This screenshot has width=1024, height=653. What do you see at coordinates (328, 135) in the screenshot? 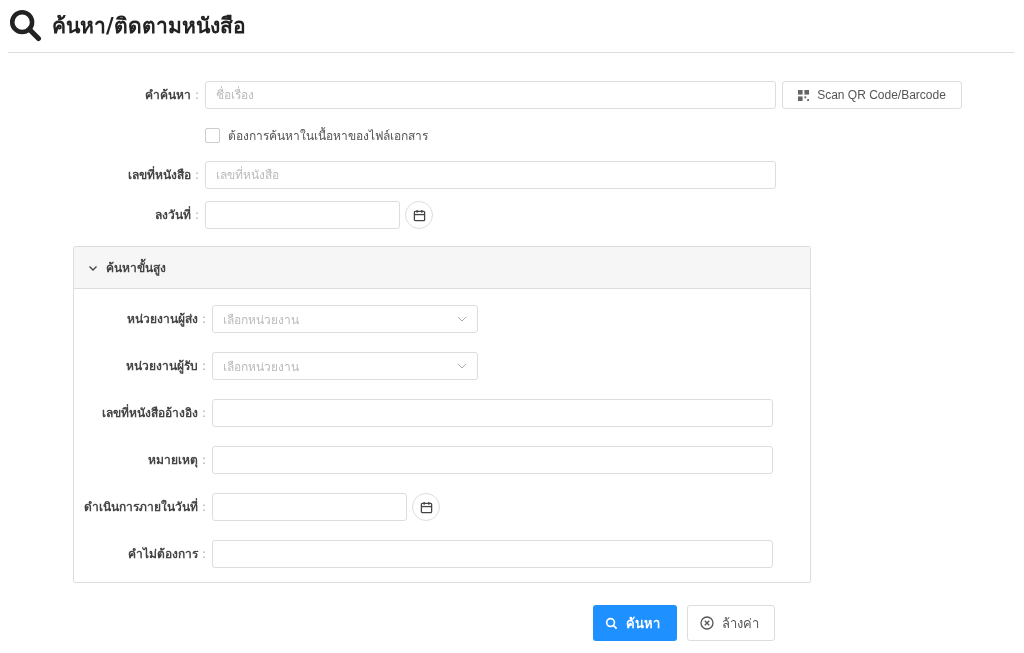
I see `checkbox-label: ต้องการค้นหาในเนื้อหาของไฟล์เอกสาร` at bounding box center [328, 135].